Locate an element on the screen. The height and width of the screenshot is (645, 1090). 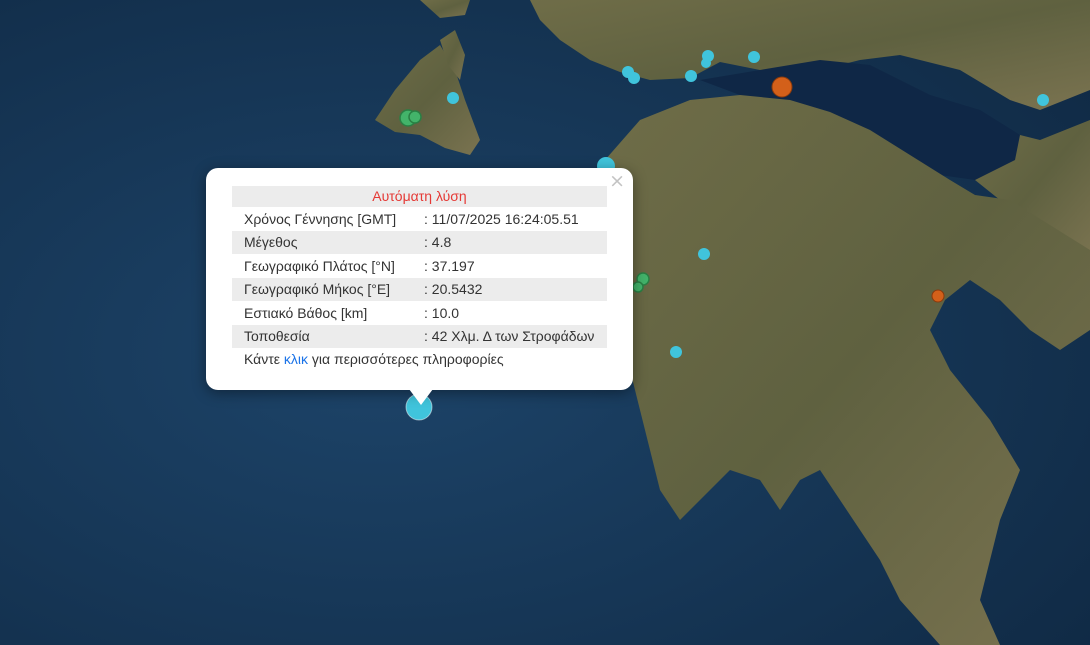
info-label: Γεωγραφικό Πλάτος [°N] is located at coordinates (319, 265).